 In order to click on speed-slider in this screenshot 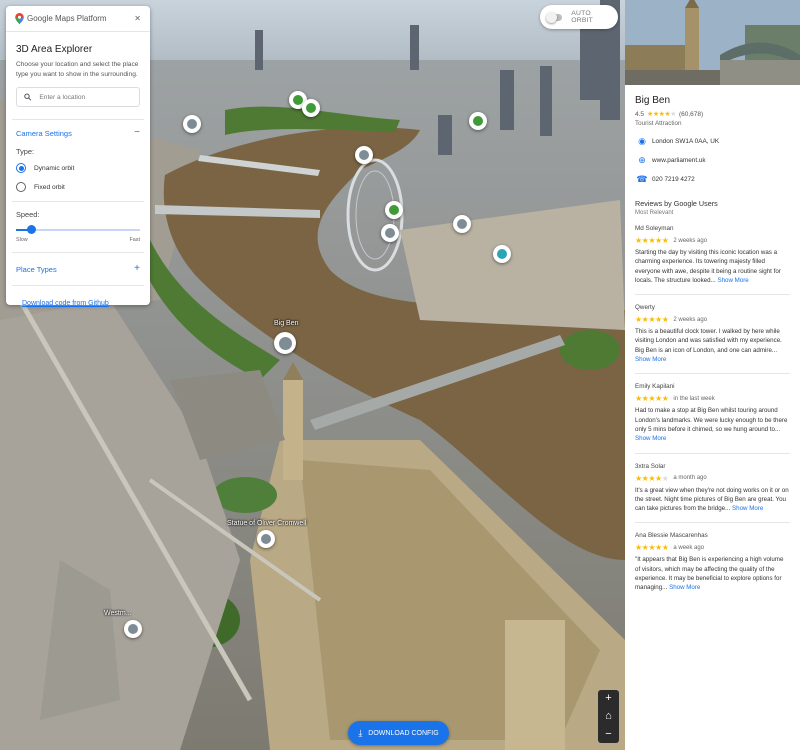, I will do `click(78, 230)`.